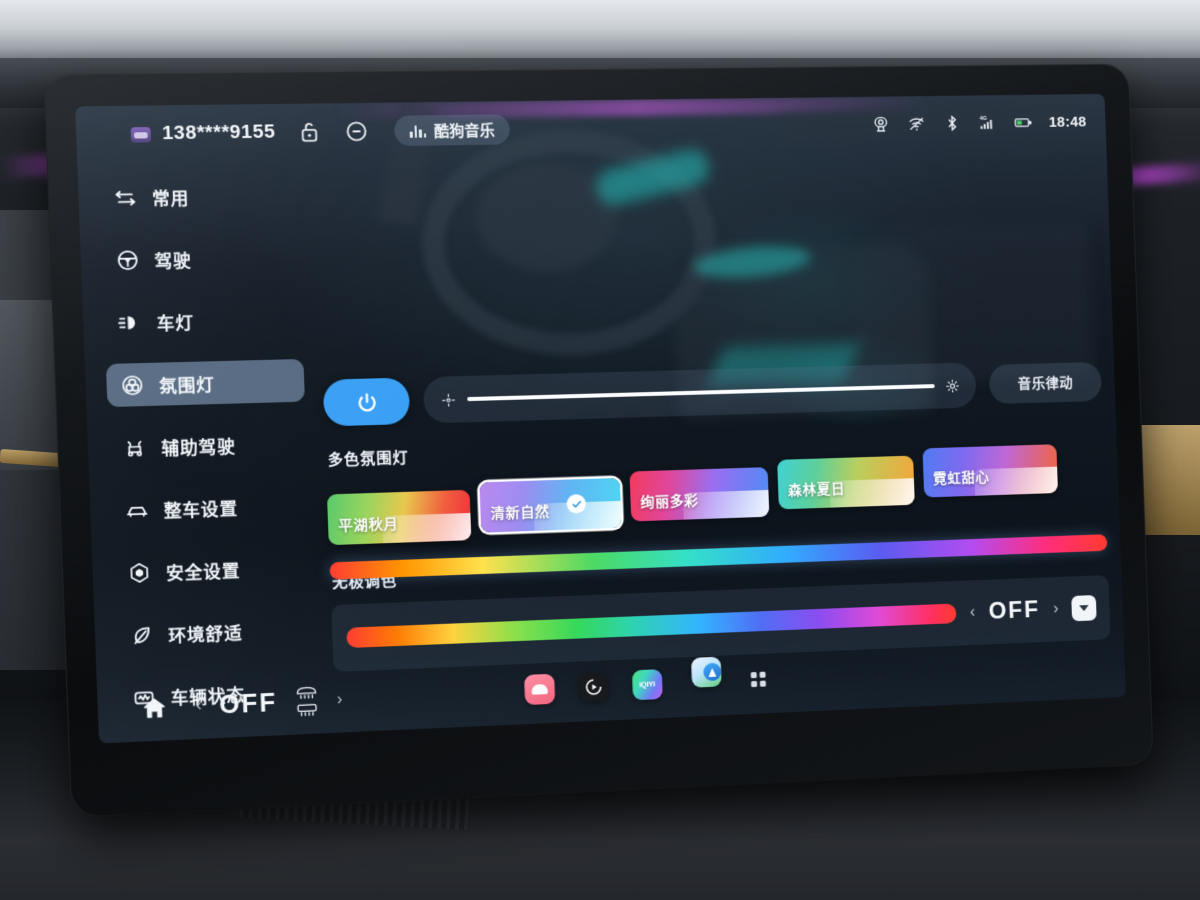 The height and width of the screenshot is (900, 1200). Describe the element at coordinates (464, 130) in the screenshot. I see `music-app-label: 酷狗音乐` at that location.